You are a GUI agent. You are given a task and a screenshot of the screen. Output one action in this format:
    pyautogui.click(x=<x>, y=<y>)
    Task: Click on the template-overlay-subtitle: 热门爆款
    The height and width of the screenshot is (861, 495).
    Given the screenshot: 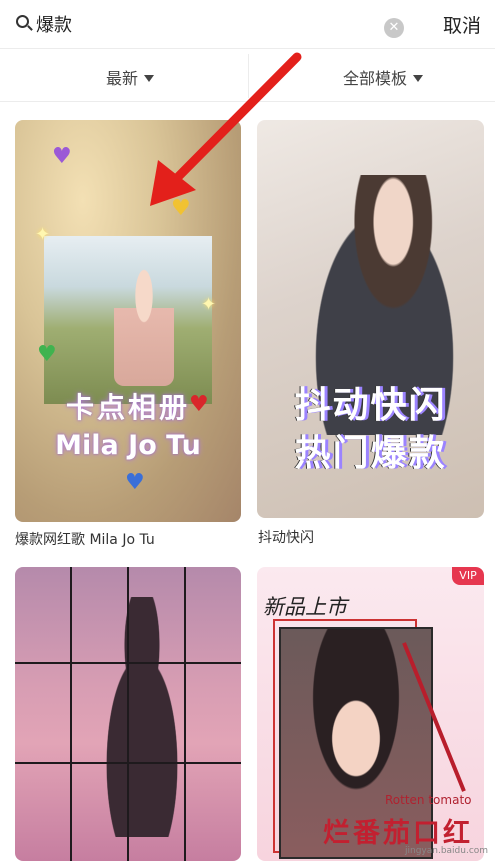 What is the action you would take?
    pyautogui.click(x=370, y=453)
    